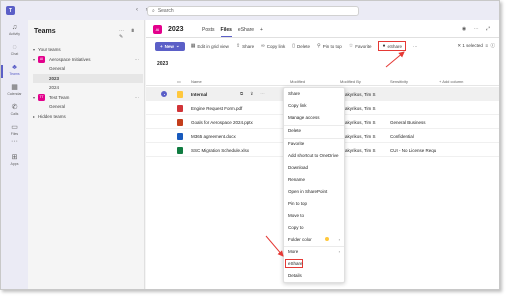  What do you see at coordinates (14, 71) in the screenshot?
I see `rail-teams: ♣ Teams` at bounding box center [14, 71].